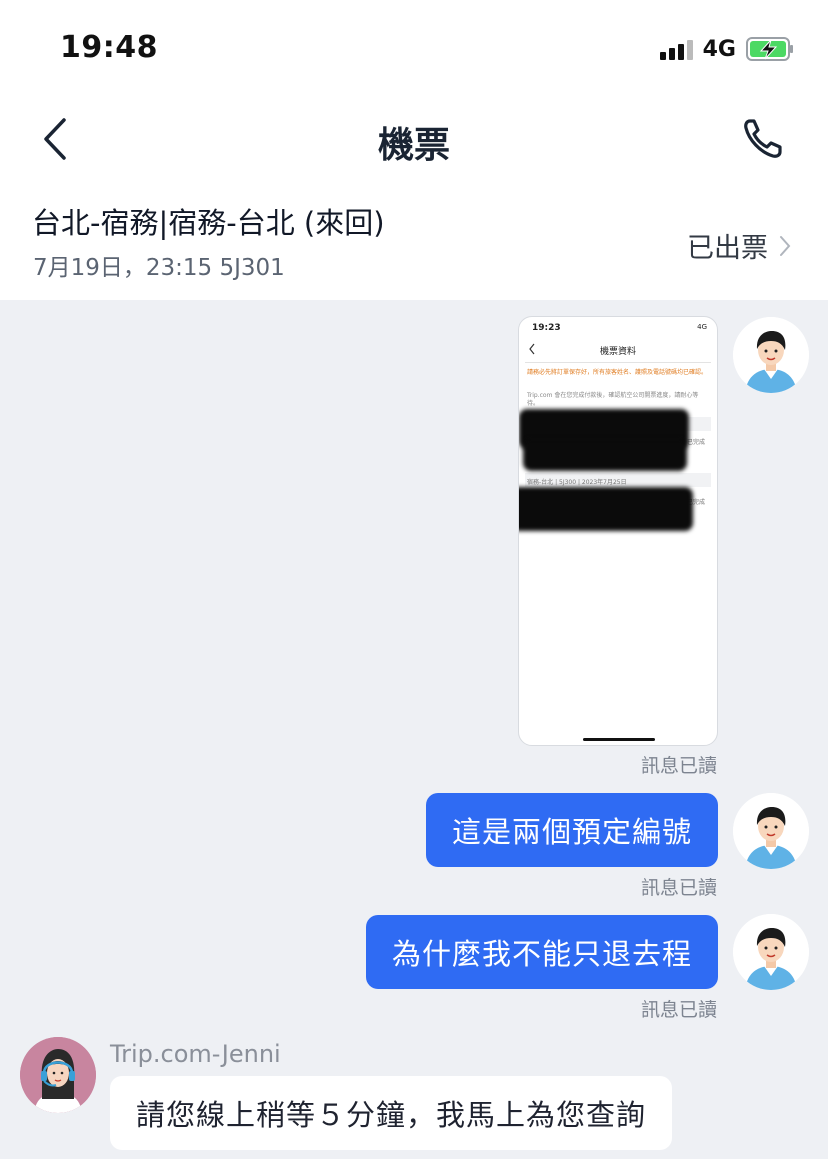 The width and height of the screenshot is (828, 1159). I want to click on screenshot-time: 19:23, so click(546, 328).